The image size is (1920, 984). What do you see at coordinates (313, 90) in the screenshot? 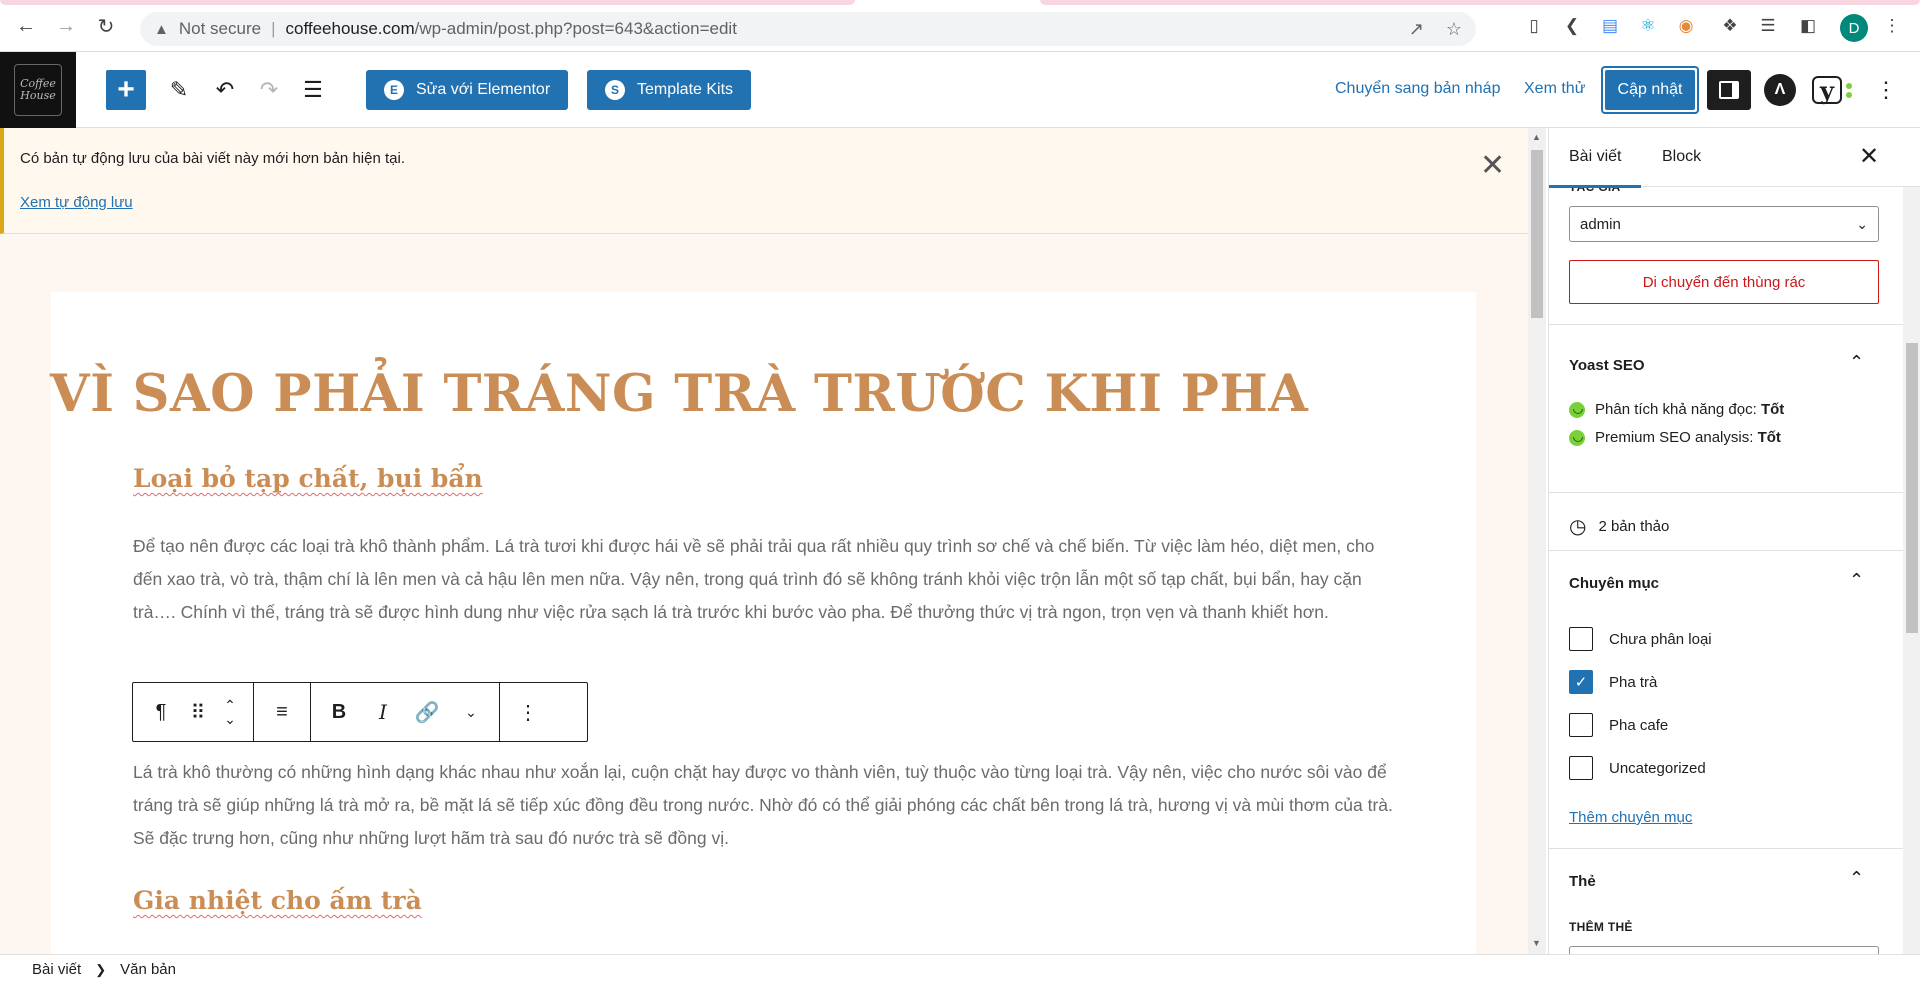
I see `document-overview-icon: ☰` at bounding box center [313, 90].